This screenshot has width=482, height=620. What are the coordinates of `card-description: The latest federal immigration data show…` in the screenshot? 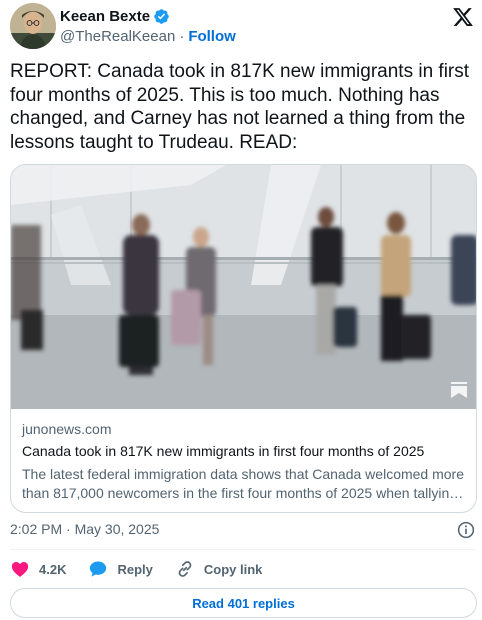 It's located at (243, 483).